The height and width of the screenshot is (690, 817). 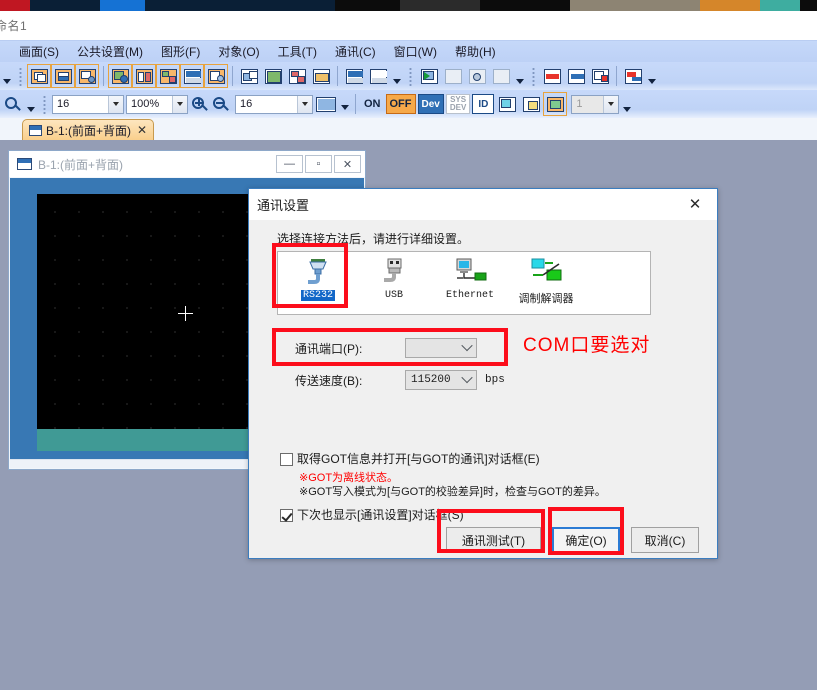 What do you see at coordinates (144, 76) in the screenshot?
I see `screen-list-icon` at bounding box center [144, 76].